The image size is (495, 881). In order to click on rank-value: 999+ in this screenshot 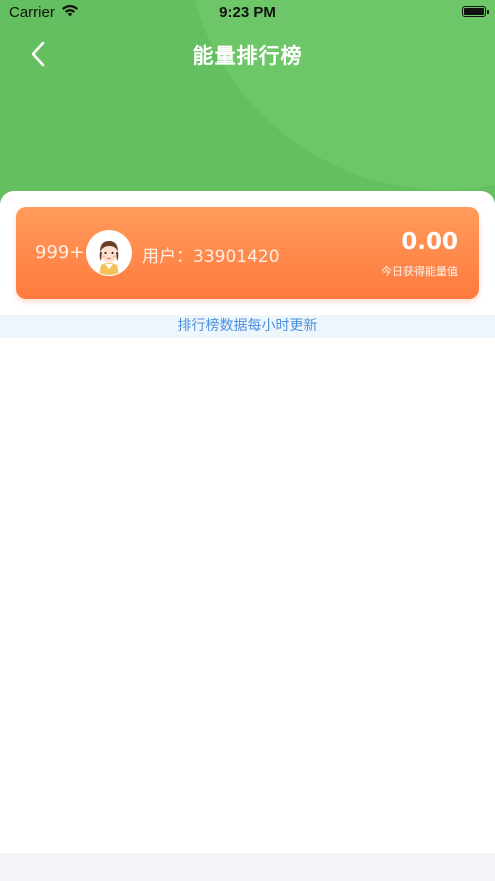, I will do `click(60, 252)`.